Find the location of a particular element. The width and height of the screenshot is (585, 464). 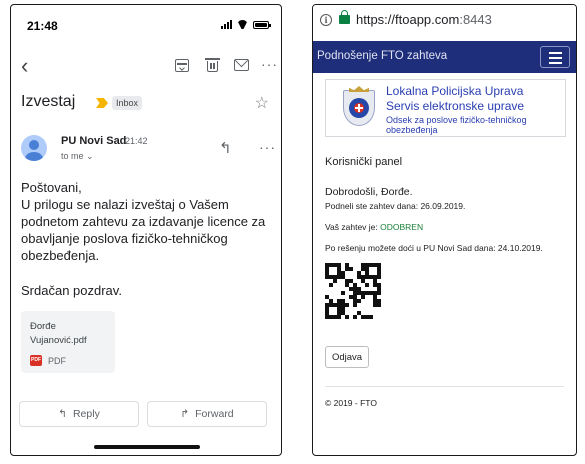

site-navbar: Podnošenje FTO zahteva is located at coordinates (444, 57).